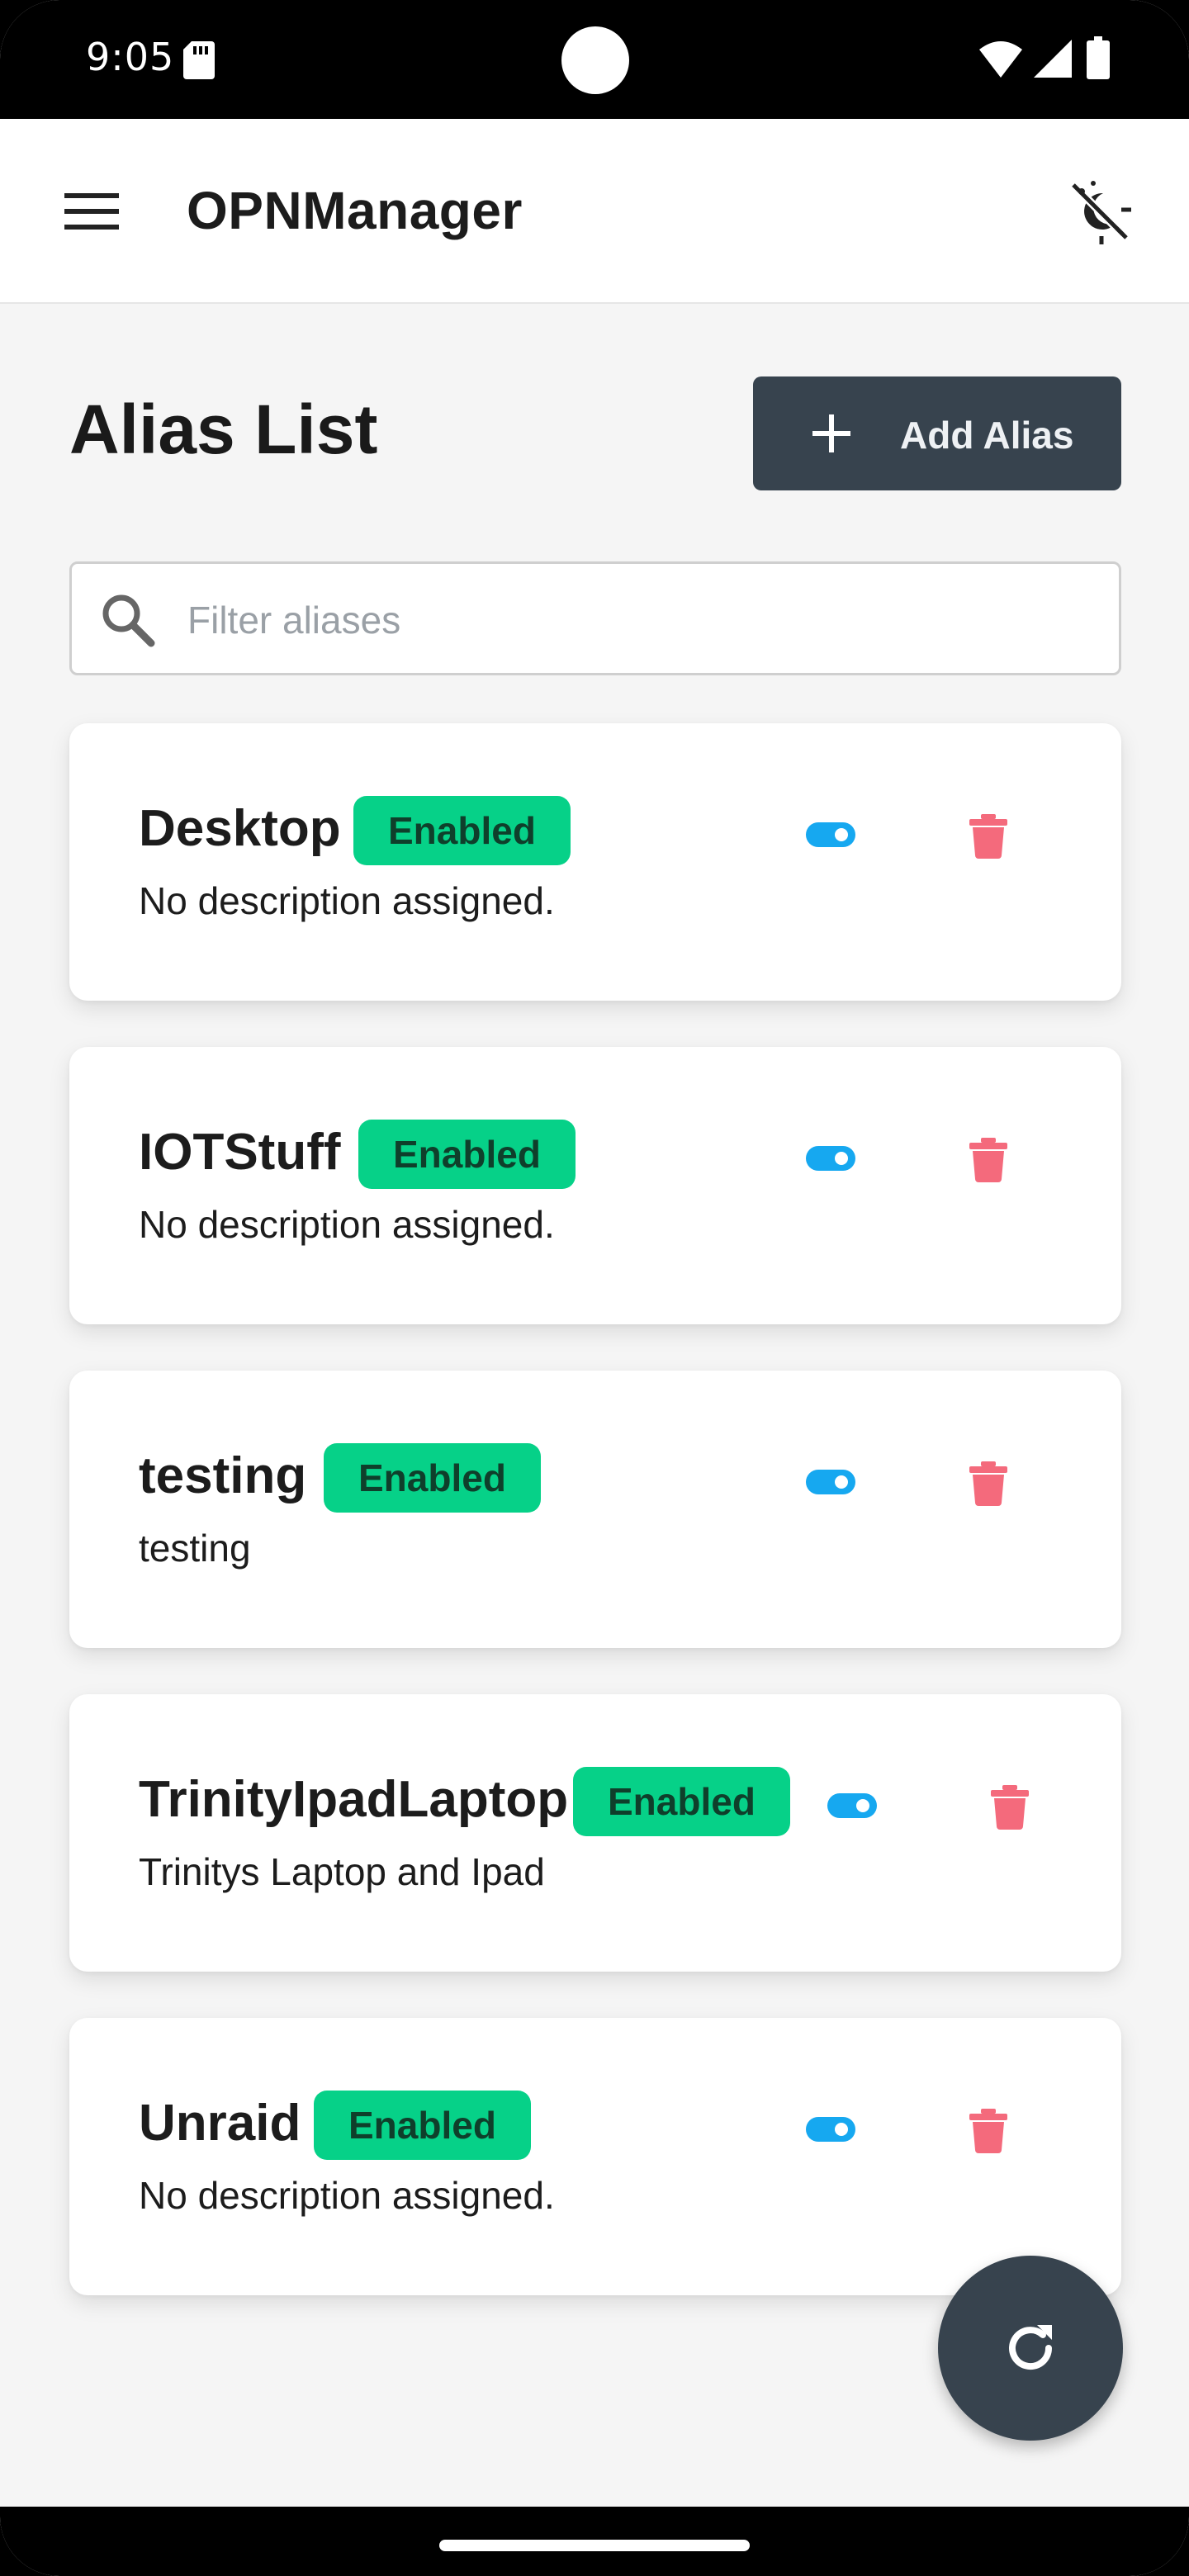  Describe the element at coordinates (987, 435) in the screenshot. I see `add-alias-label: Add Alias` at that location.